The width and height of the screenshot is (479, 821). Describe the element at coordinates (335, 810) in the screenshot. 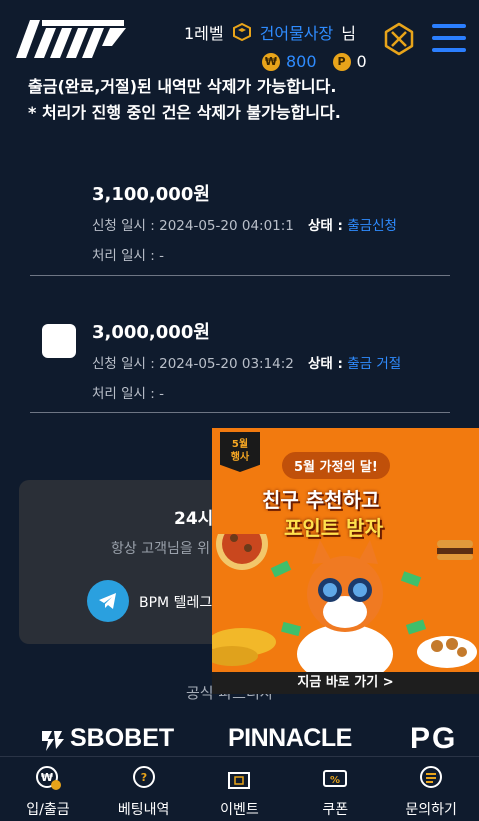

I see `nav-label: 쿠폰` at that location.